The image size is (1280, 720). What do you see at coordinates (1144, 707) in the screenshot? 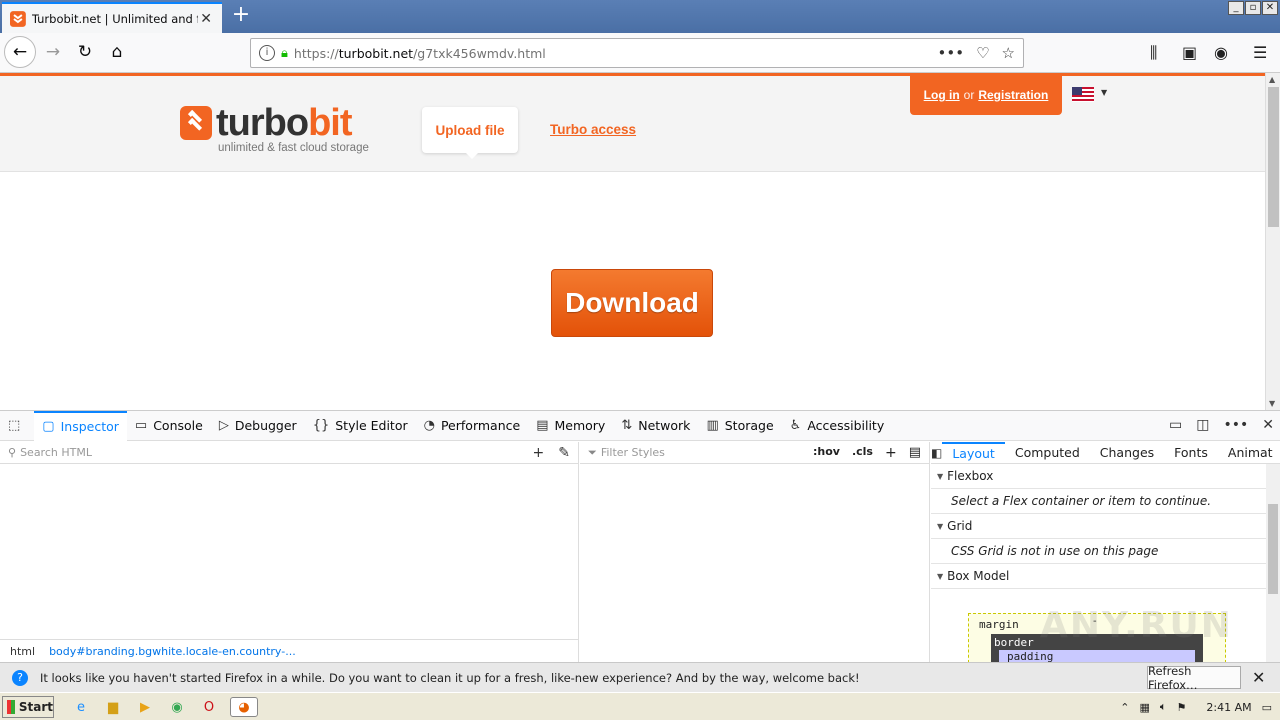
I see `network-tray-icon: ▦` at bounding box center [1144, 707].